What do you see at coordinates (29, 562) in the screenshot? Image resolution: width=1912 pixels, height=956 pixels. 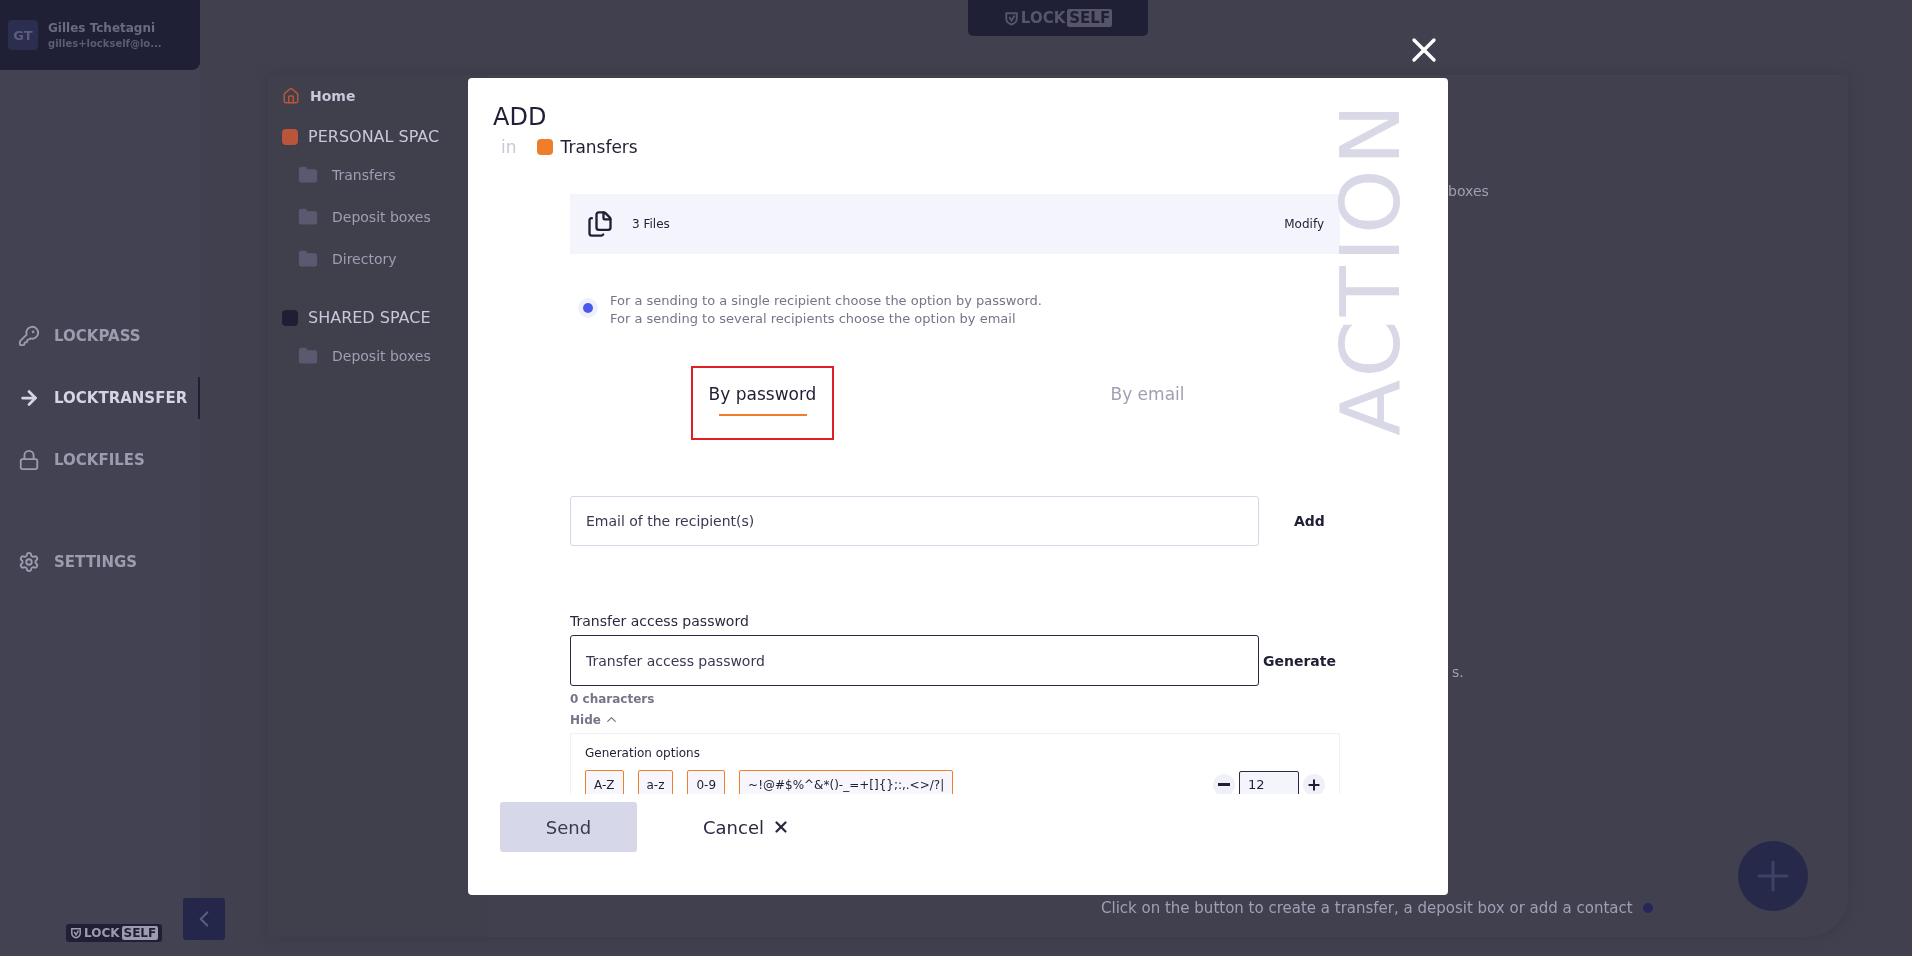 I see `settings-icon` at bounding box center [29, 562].